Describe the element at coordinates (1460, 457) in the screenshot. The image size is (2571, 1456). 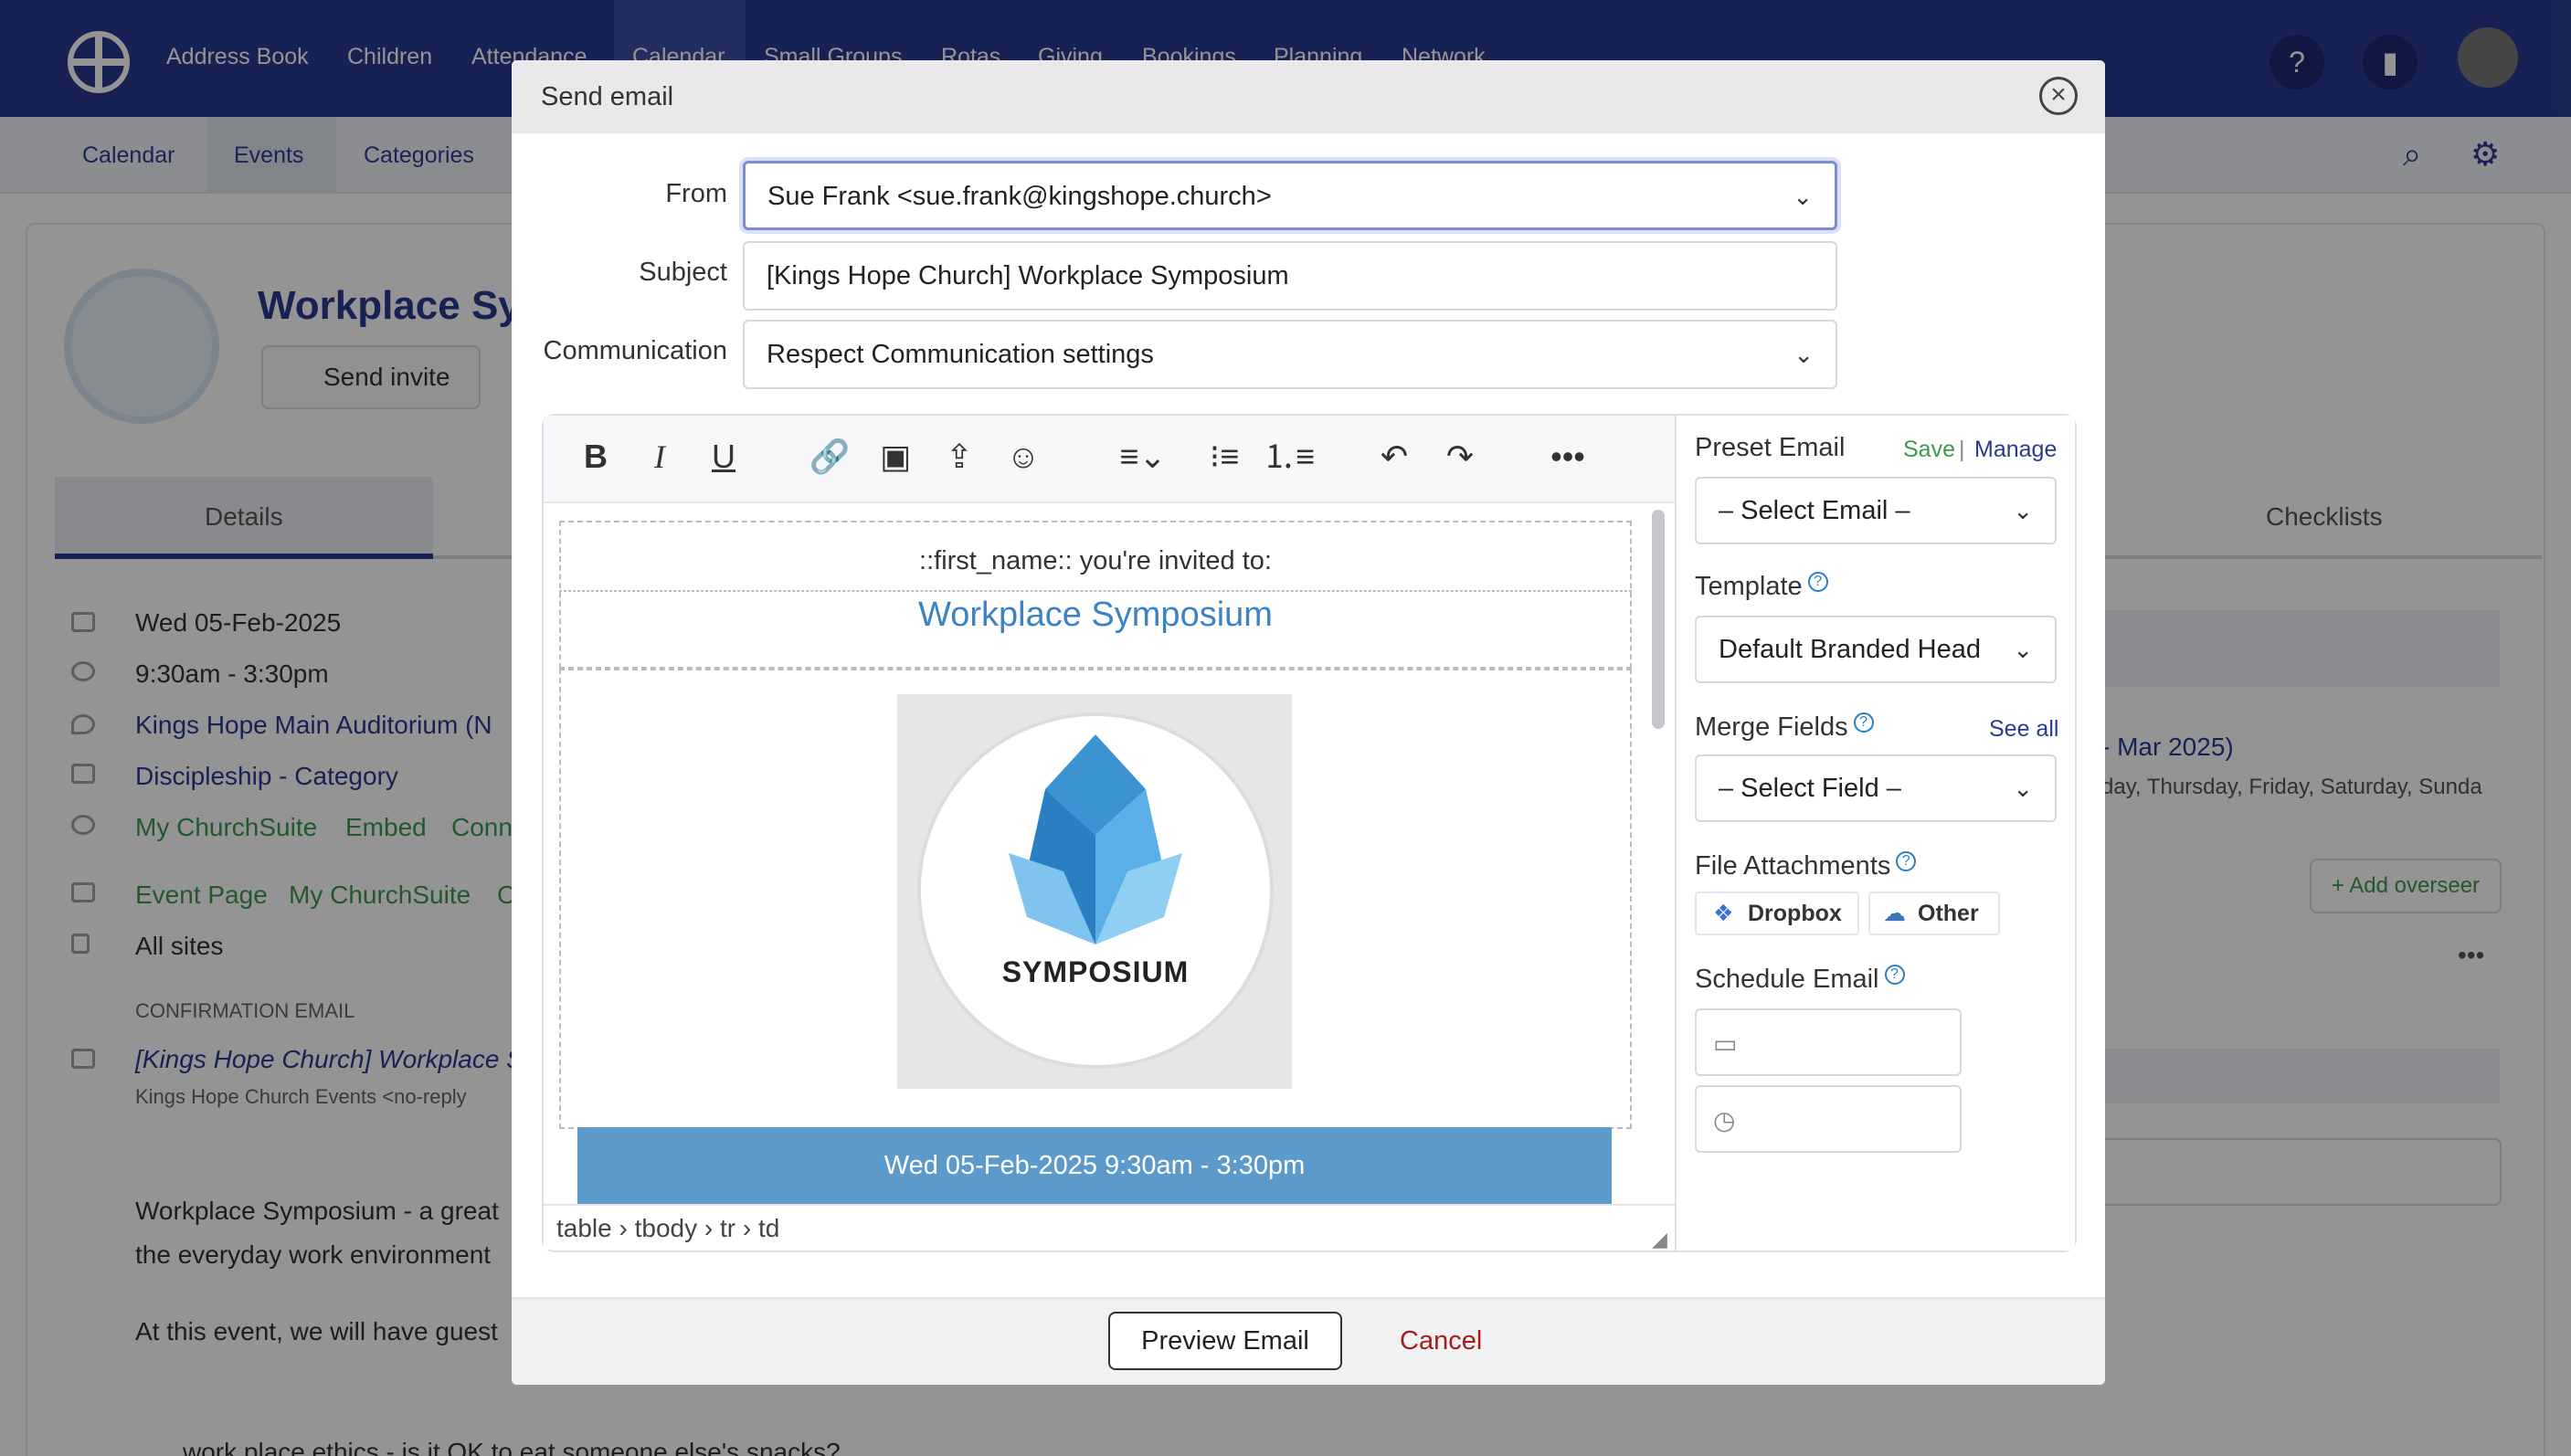
I see `redo-icon: ↷` at that location.